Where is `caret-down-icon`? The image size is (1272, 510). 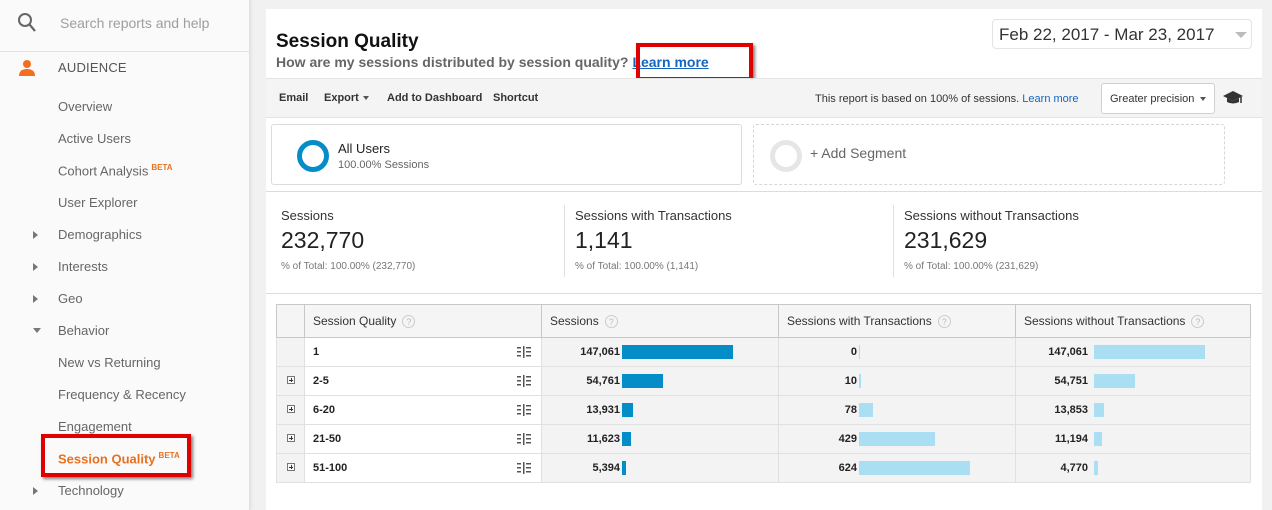
caret-down-icon is located at coordinates (37, 330).